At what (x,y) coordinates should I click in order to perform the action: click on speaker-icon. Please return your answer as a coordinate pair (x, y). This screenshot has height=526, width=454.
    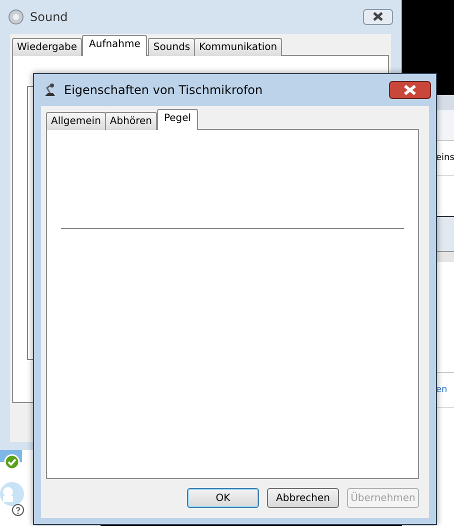
    Looking at the image, I should click on (16, 17).